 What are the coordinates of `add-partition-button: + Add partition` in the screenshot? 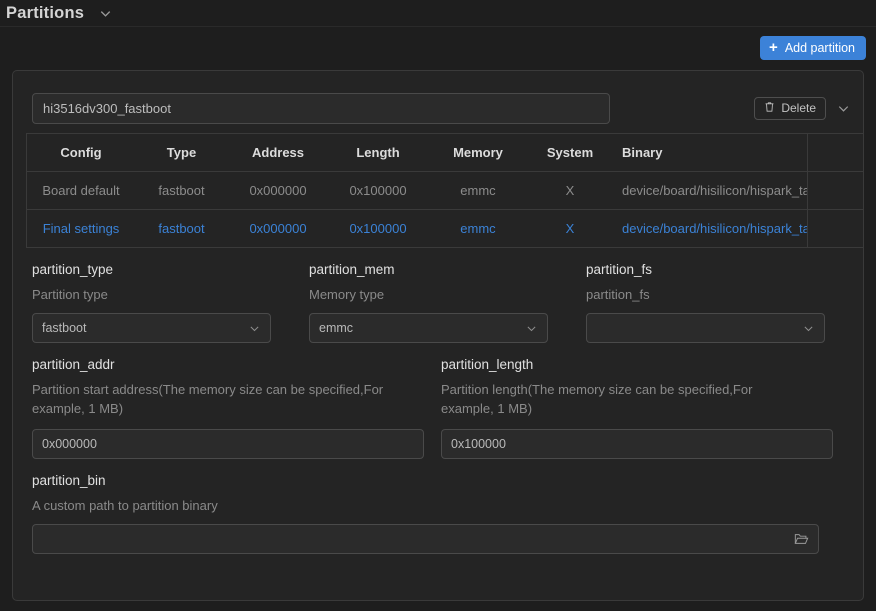 It's located at (813, 48).